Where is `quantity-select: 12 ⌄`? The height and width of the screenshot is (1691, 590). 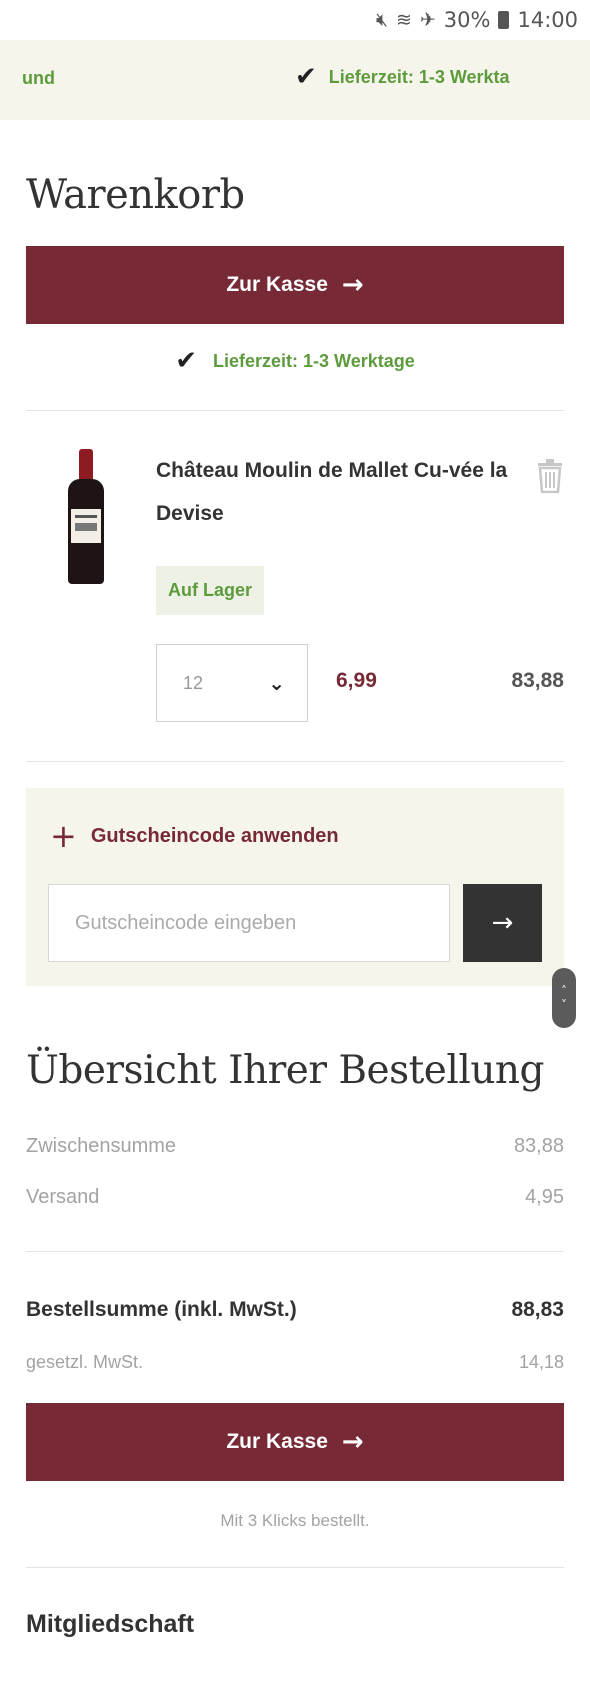
quantity-select: 12 ⌄ is located at coordinates (232, 683).